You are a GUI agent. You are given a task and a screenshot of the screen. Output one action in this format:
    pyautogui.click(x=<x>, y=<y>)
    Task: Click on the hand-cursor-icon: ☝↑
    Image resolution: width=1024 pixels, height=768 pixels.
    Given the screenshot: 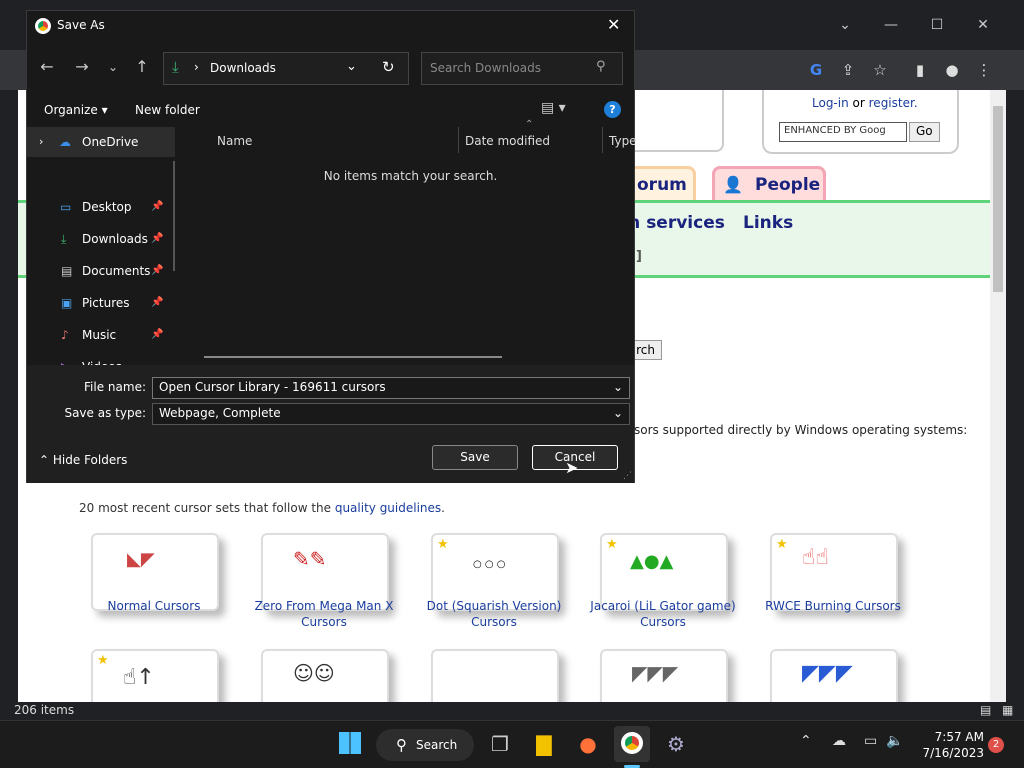 What is the action you would take?
    pyautogui.click(x=139, y=677)
    